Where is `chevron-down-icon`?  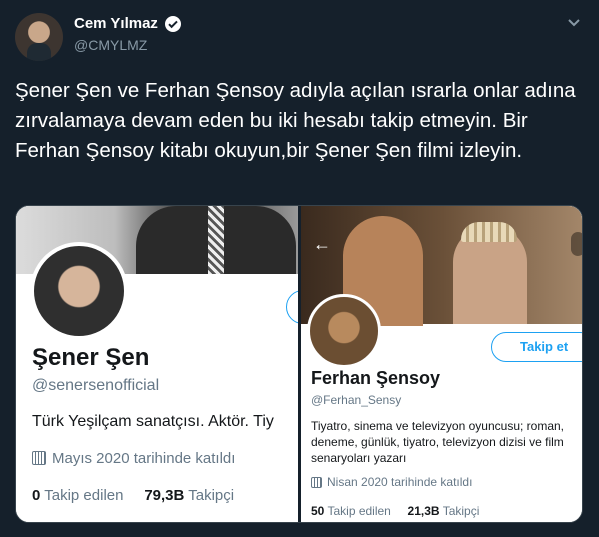 chevron-down-icon is located at coordinates (574, 22).